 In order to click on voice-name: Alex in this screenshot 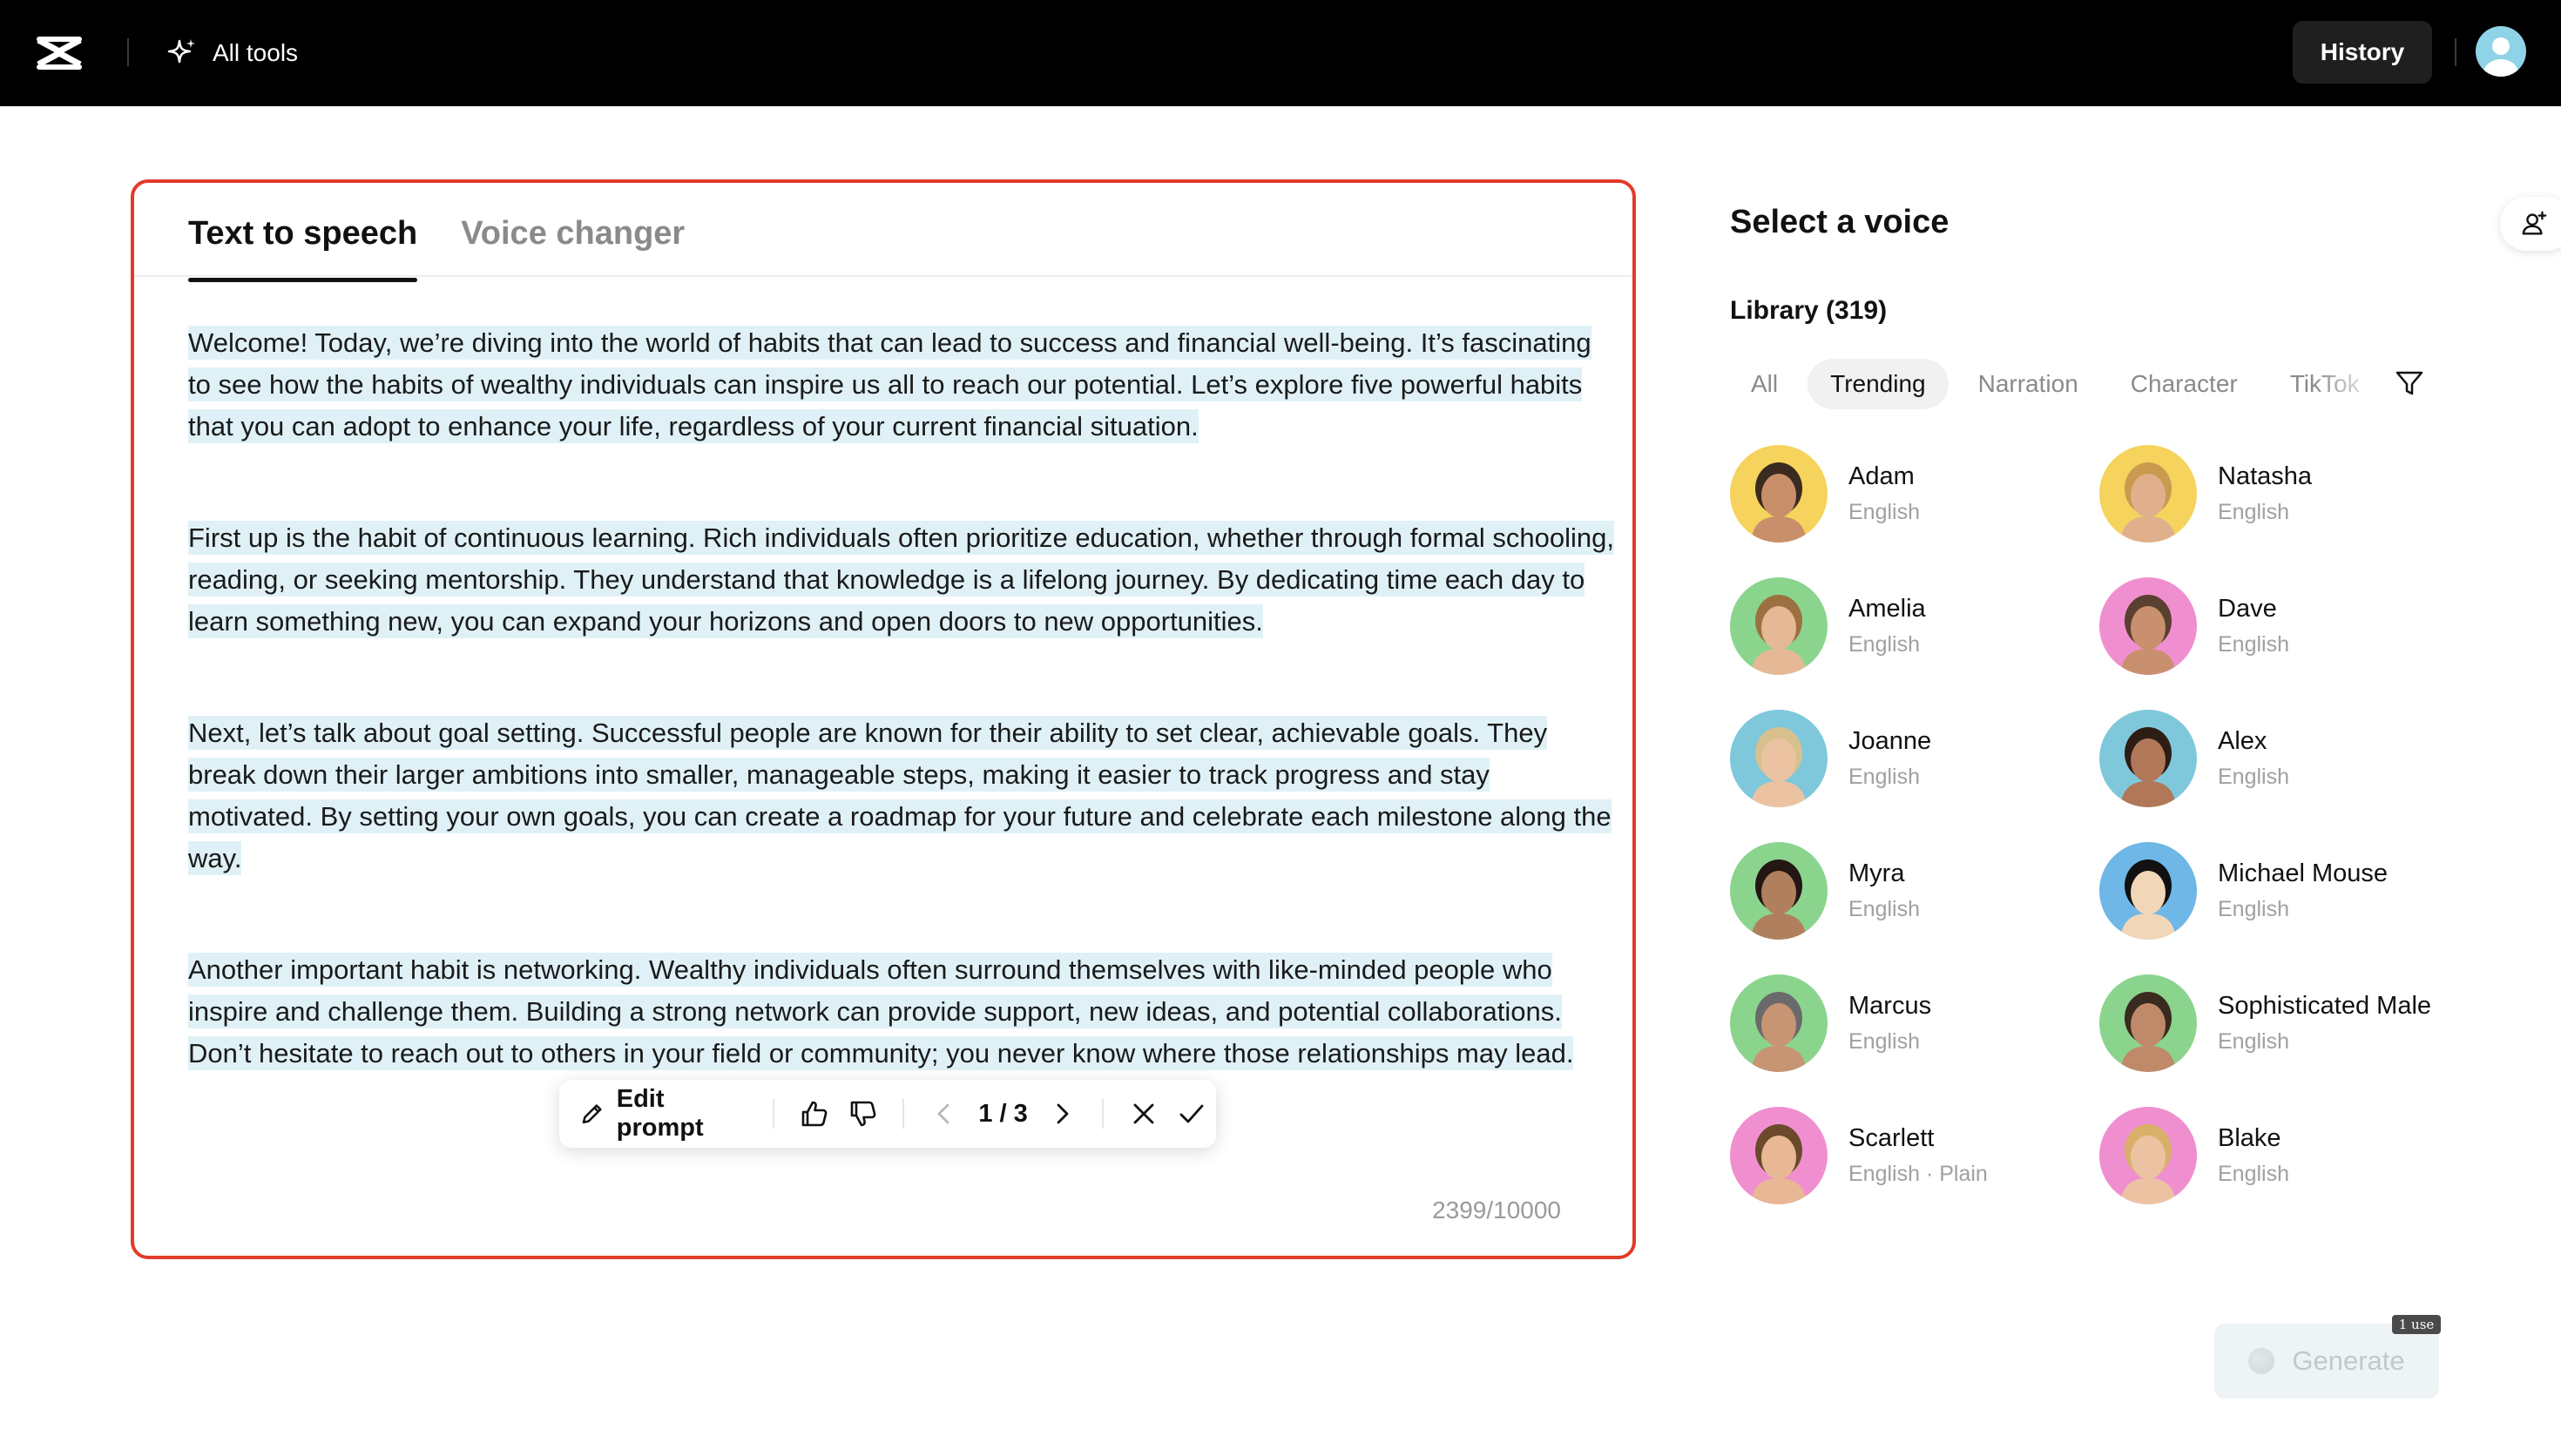, I will do `click(2242, 741)`.